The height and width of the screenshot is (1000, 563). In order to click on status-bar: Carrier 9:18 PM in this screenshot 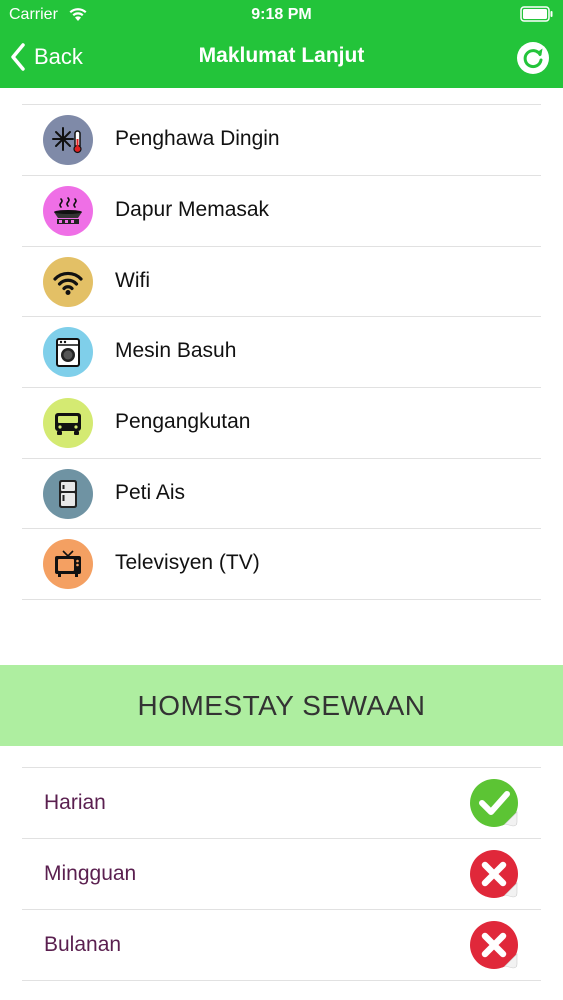, I will do `click(281, 15)`.